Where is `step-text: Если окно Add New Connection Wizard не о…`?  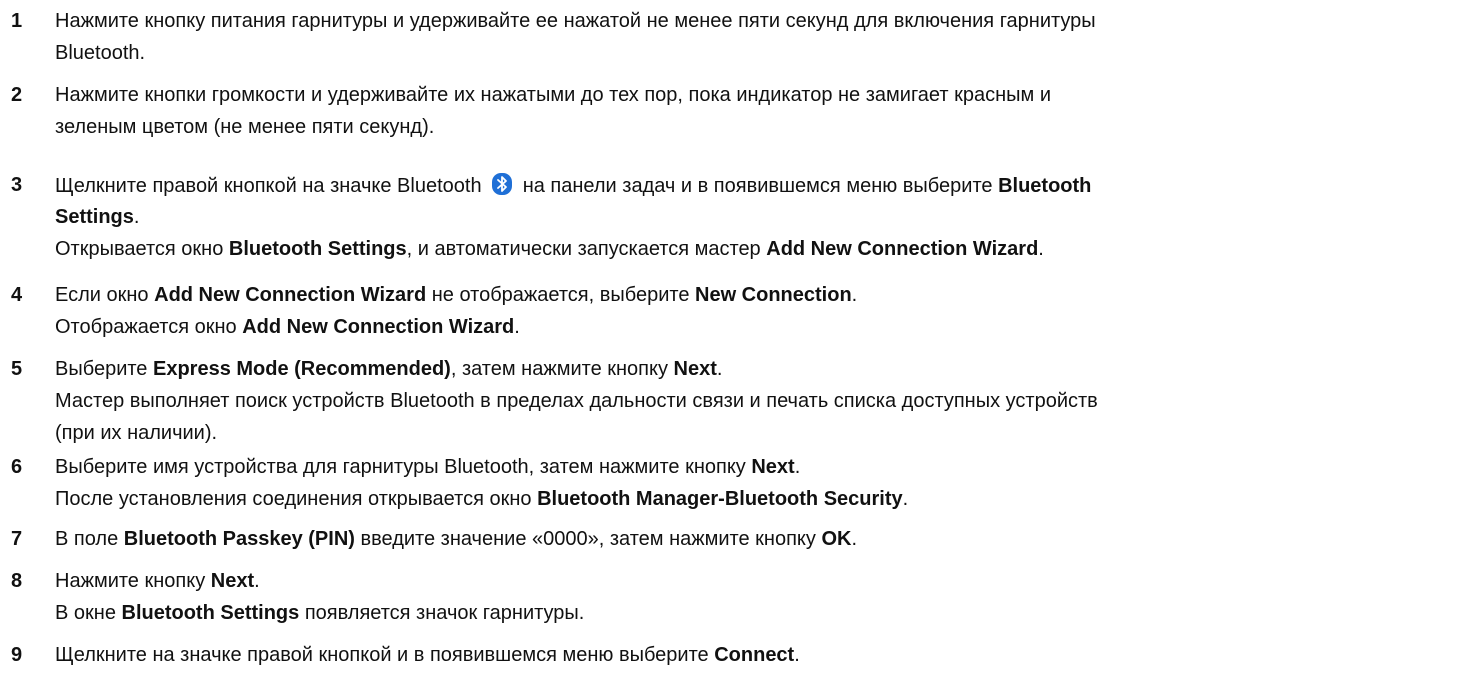
step-text: Если окно Add New Connection Wizard не о… is located at coordinates (752, 314).